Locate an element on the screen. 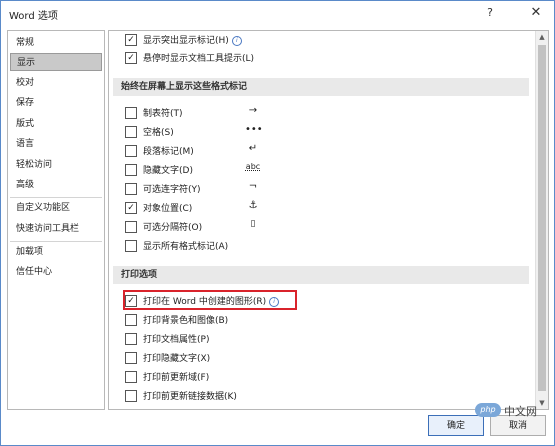 The height and width of the screenshot is (446, 555). sidebar-item-layout: 版式 is located at coordinates (56, 124).